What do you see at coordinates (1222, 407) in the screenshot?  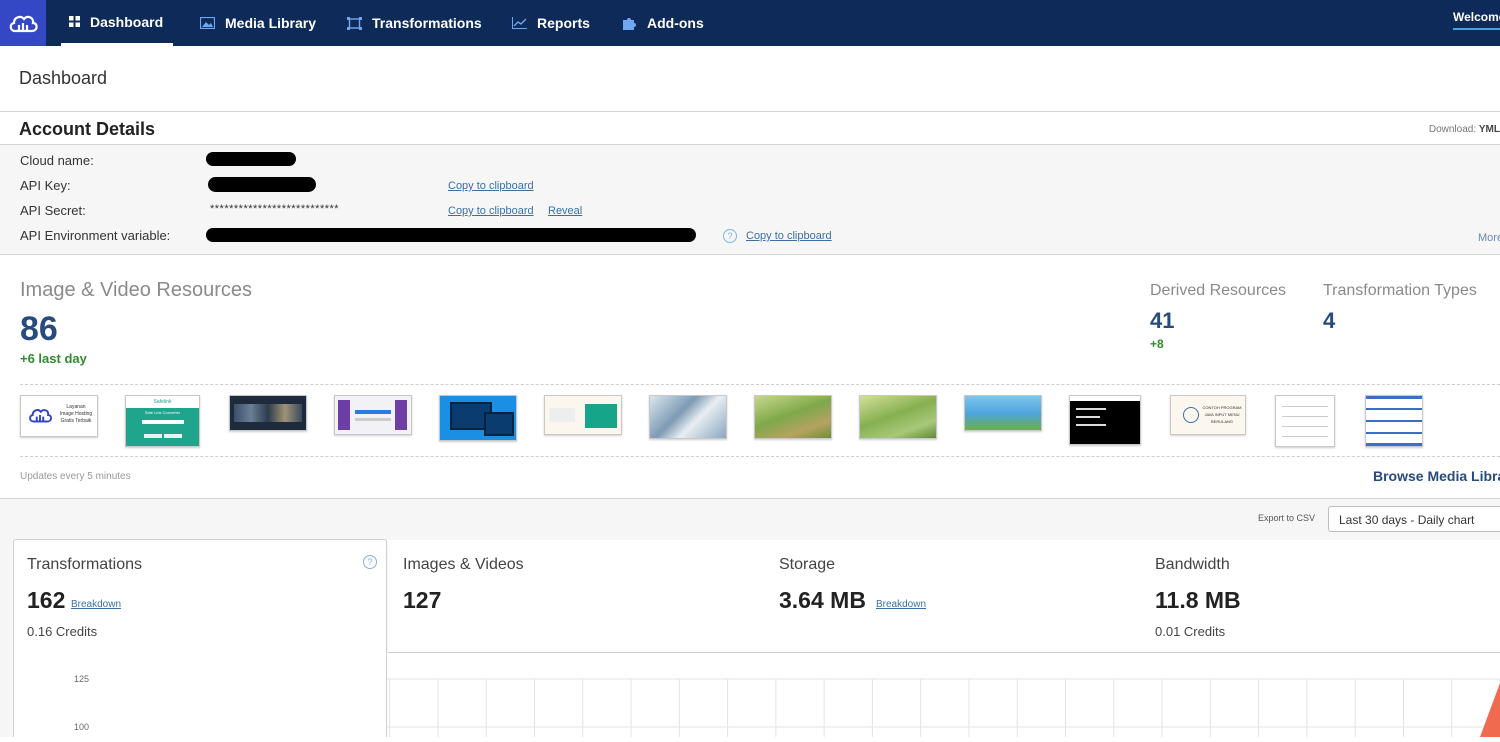 I see `thumb-text: CONTOH PROGRAM` at bounding box center [1222, 407].